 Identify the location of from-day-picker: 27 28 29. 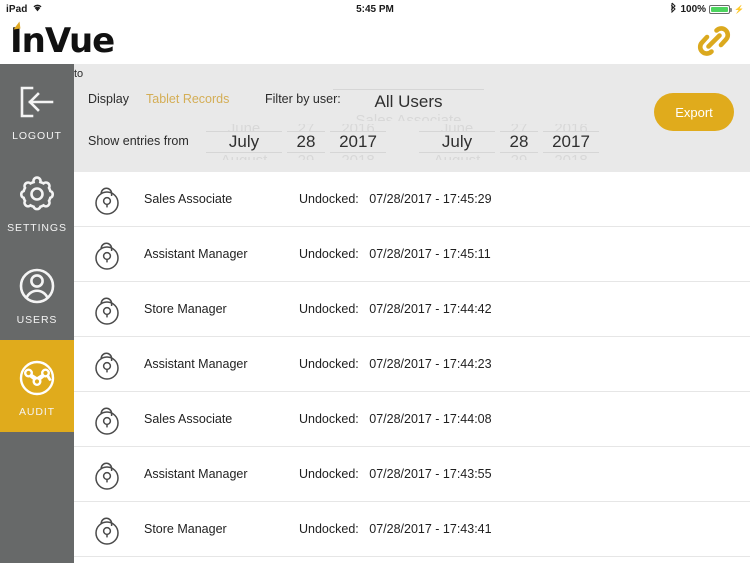
(306, 142).